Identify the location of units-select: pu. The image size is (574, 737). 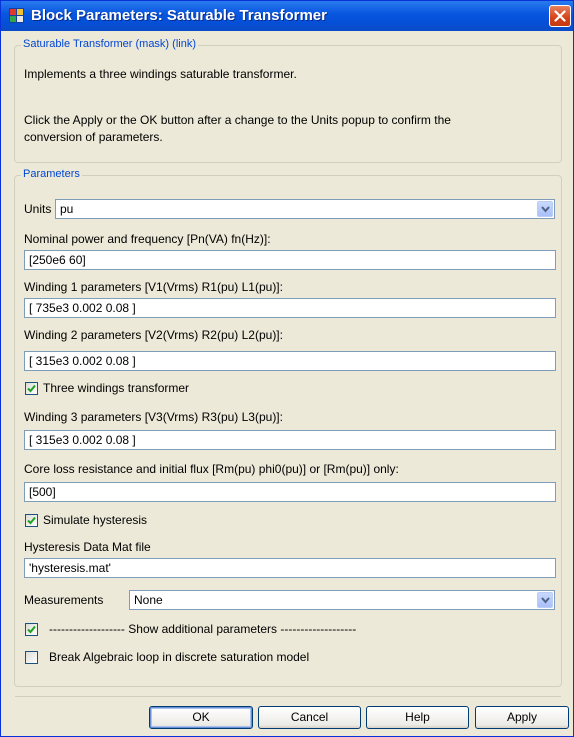
(305, 209).